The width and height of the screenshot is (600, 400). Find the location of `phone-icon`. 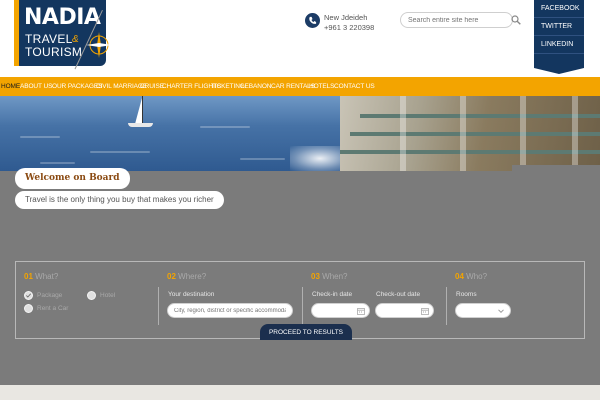

phone-icon is located at coordinates (312, 20).